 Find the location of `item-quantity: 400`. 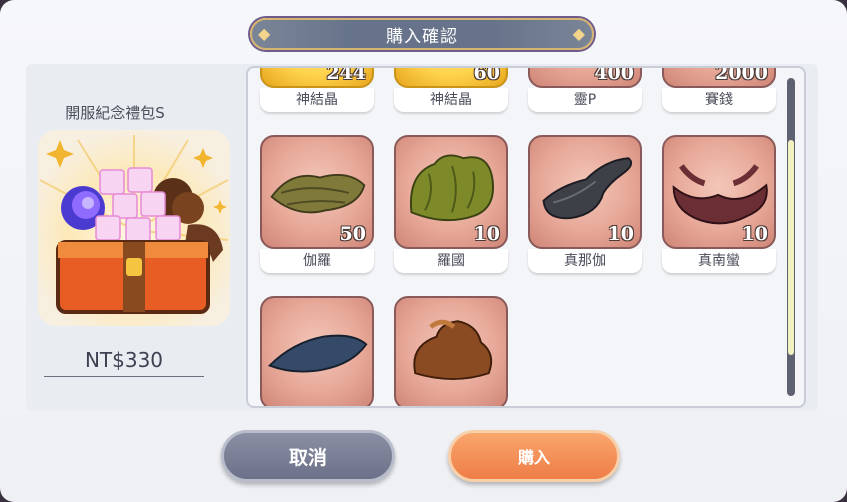

item-quantity: 400 is located at coordinates (614, 75).